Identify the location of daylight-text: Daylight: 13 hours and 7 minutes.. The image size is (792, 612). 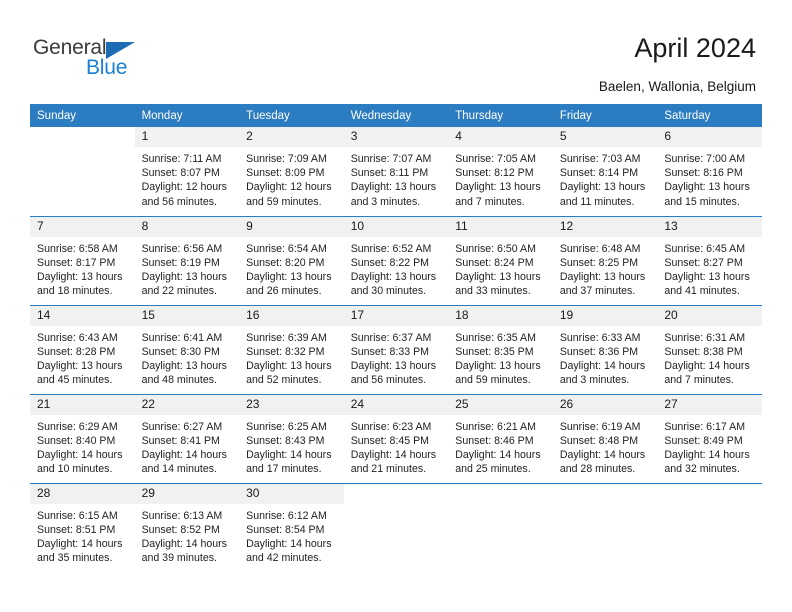
(498, 194).